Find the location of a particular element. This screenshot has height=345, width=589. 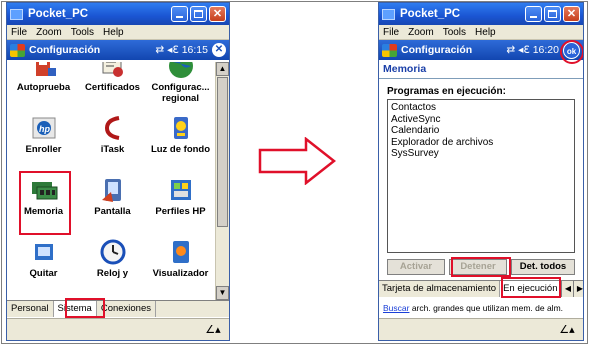

tab-conexiones: Conexiones is located at coordinates (126, 309).